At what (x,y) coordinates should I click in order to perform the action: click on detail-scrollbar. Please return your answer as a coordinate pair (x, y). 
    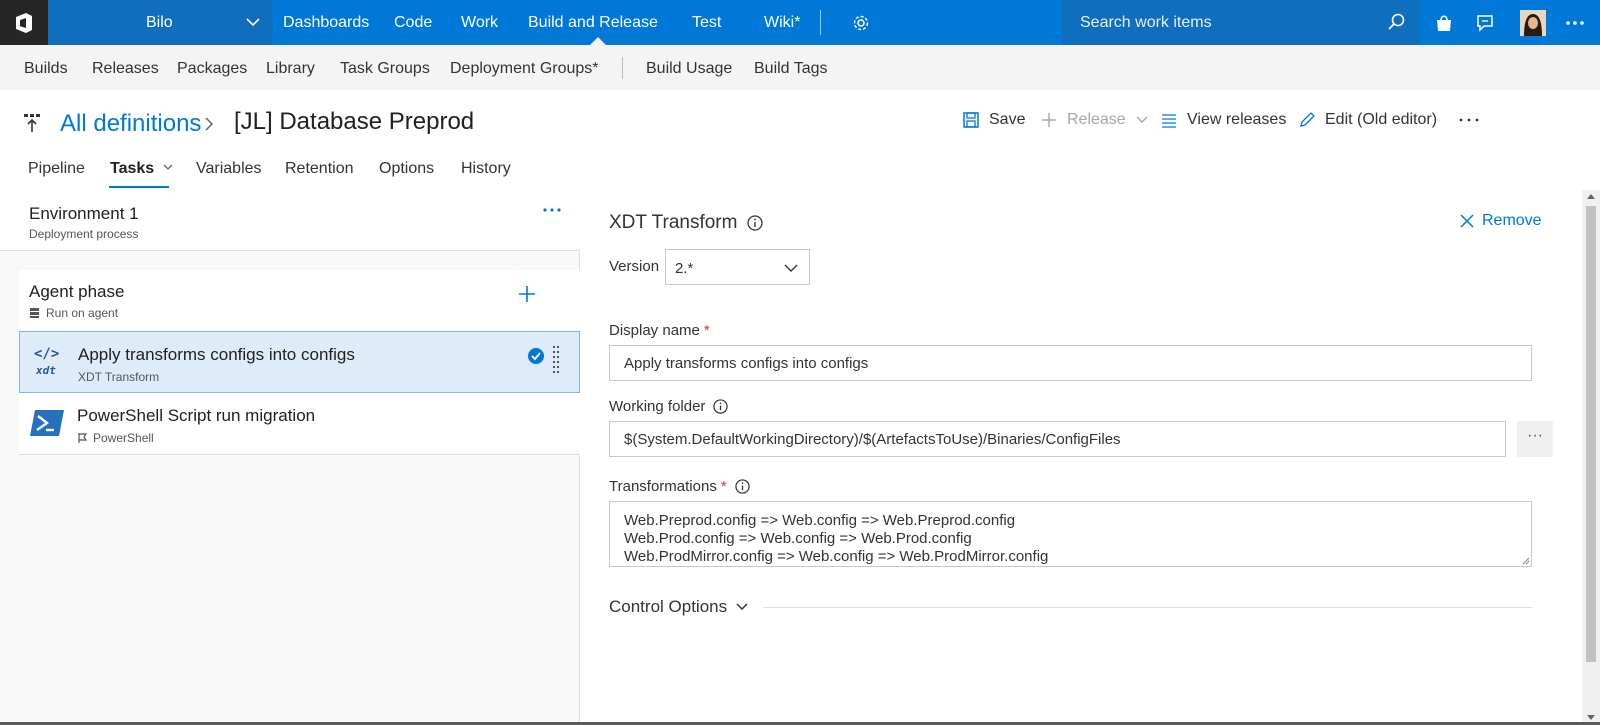
    Looking at the image, I should click on (1591, 457).